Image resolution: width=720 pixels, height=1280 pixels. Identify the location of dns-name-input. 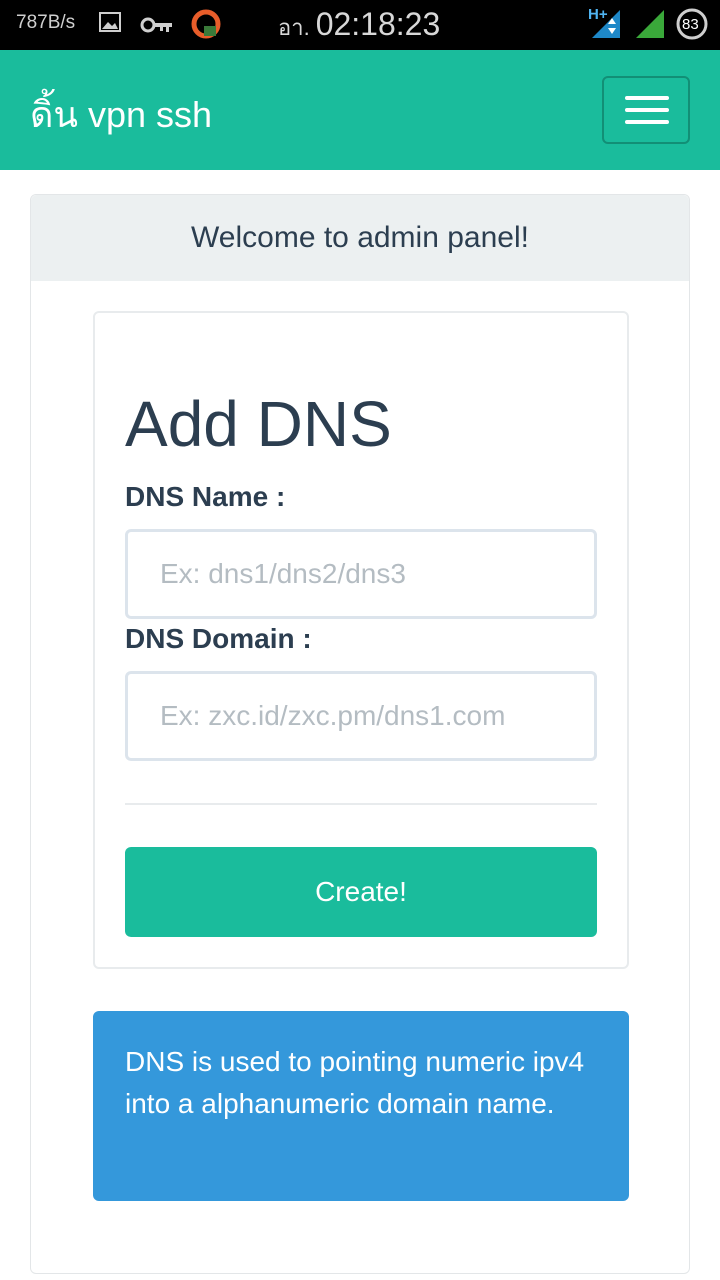
(361, 574).